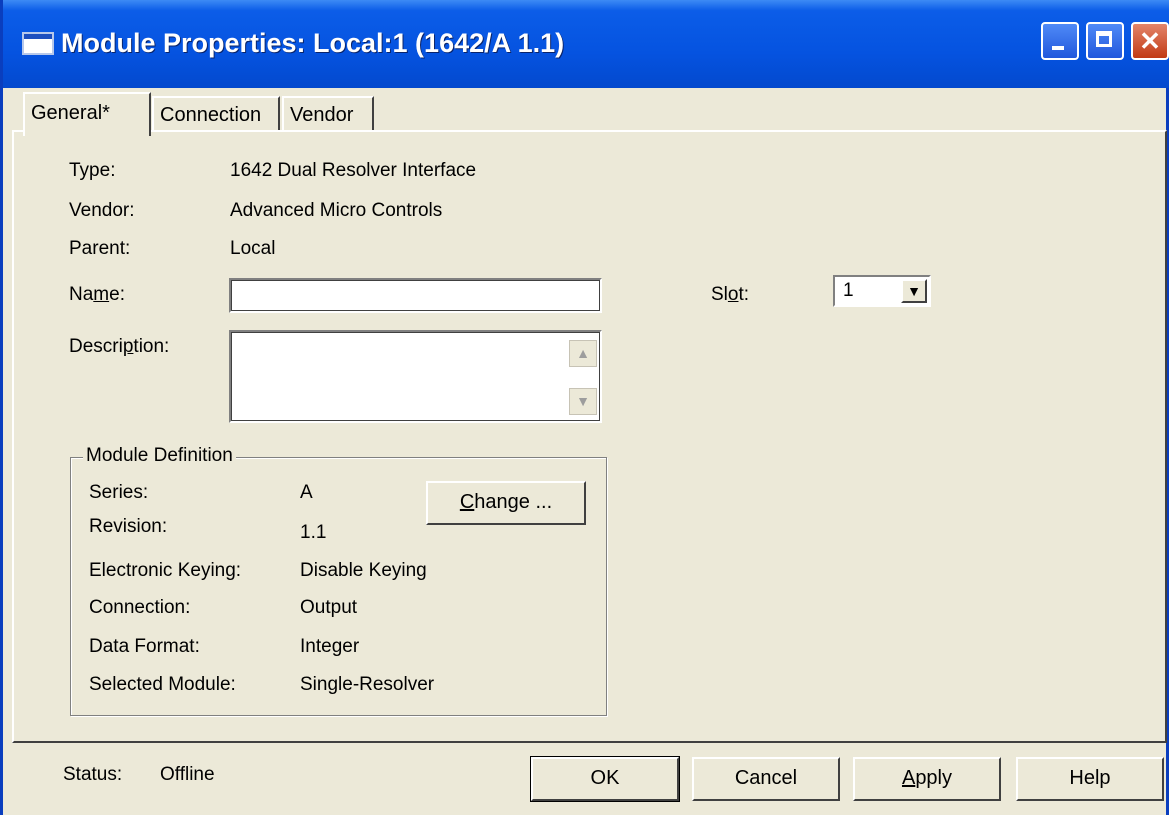 The image size is (1169, 815). Describe the element at coordinates (605, 779) in the screenshot. I see `ok-button: OK` at that location.